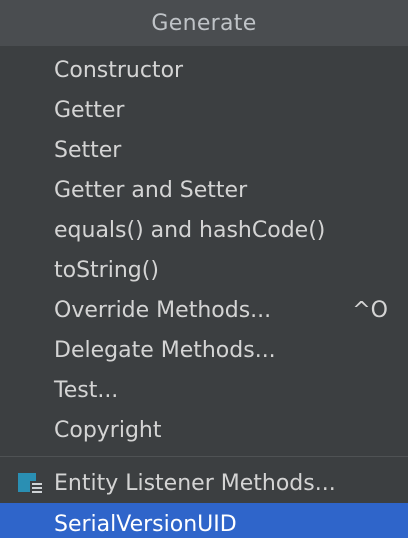 The height and width of the screenshot is (538, 408). Describe the element at coordinates (88, 150) in the screenshot. I see `menu-item-label: Setter` at that location.